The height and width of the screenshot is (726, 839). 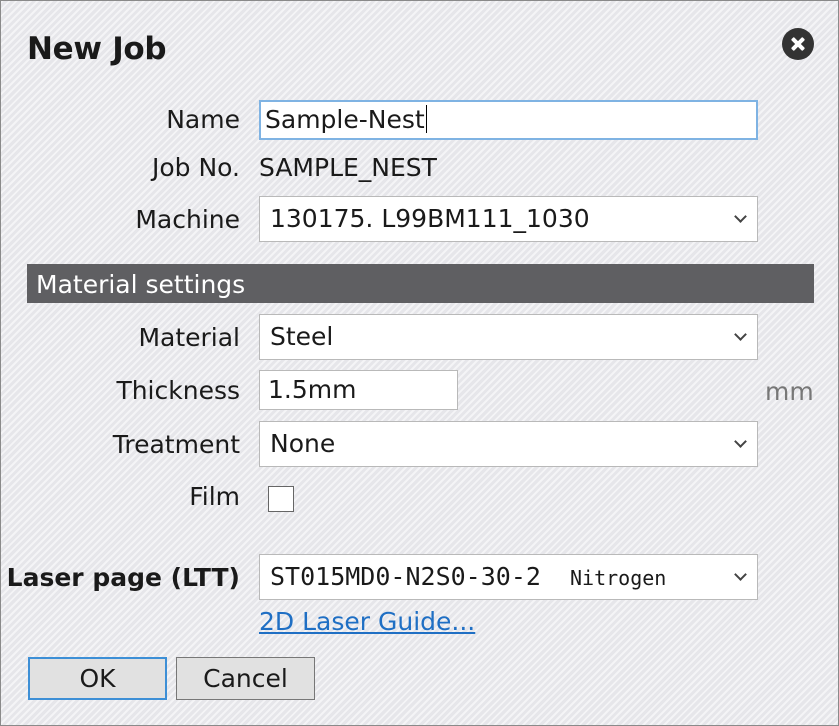 What do you see at coordinates (508, 120) in the screenshot?
I see `name-input: Sample-Nest` at bounding box center [508, 120].